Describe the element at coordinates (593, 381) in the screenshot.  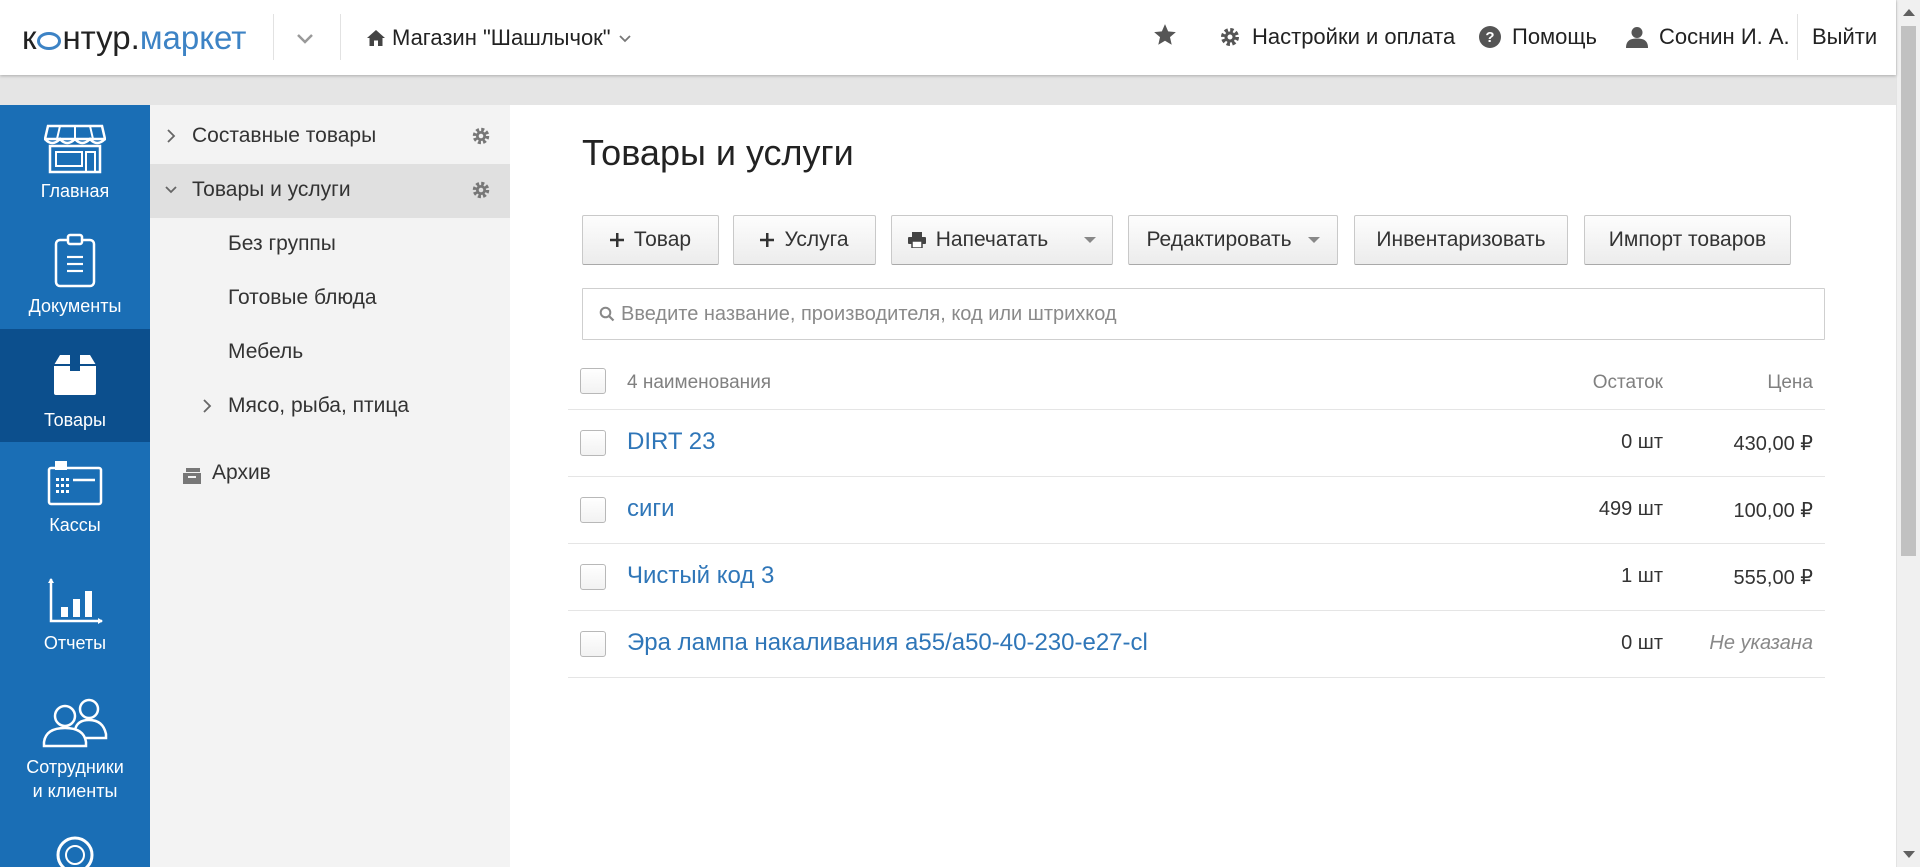
I see `select-all-checkbox` at that location.